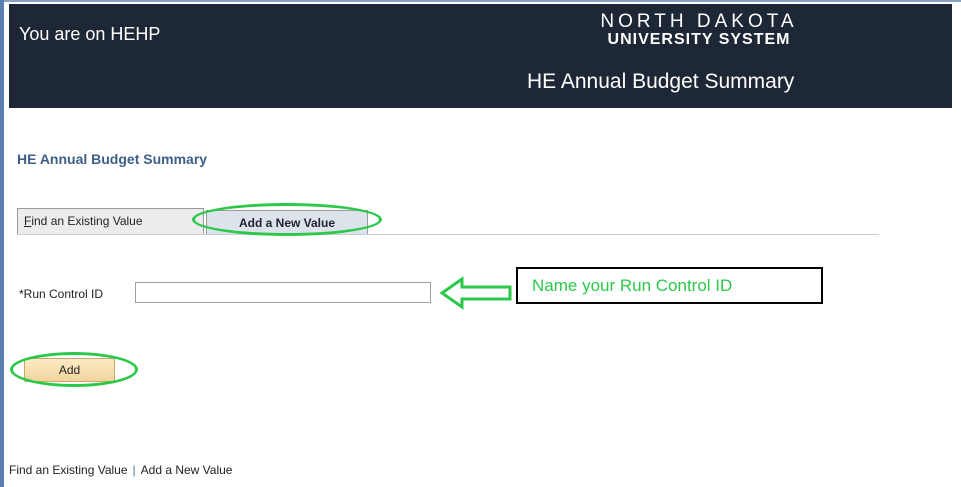 This screenshot has width=961, height=487. Describe the element at coordinates (287, 219) in the screenshot. I see `highlight-circle-tab` at that location.